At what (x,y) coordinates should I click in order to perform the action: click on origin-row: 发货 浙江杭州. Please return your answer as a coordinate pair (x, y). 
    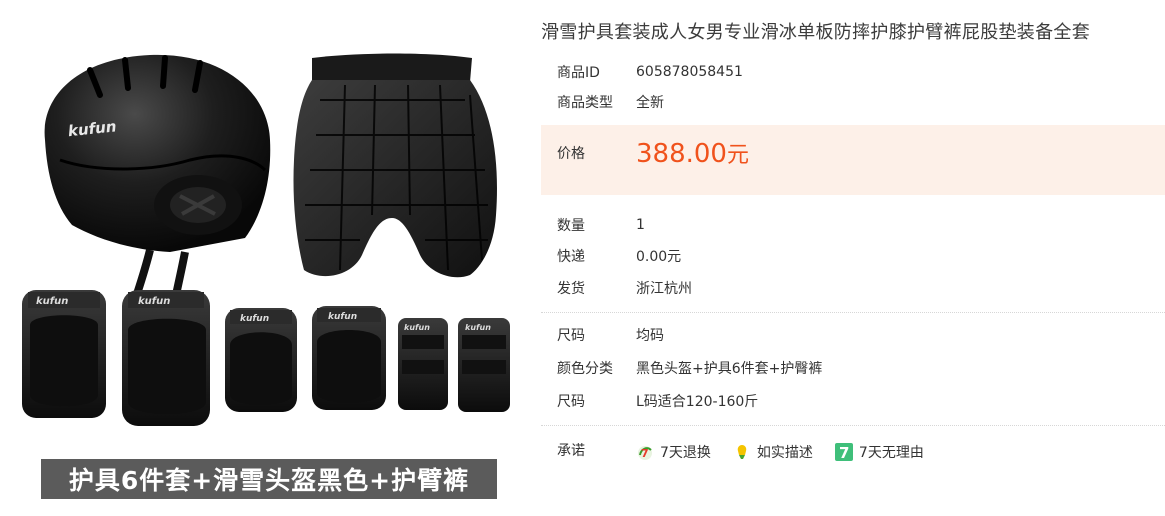
    Looking at the image, I should click on (616, 288).